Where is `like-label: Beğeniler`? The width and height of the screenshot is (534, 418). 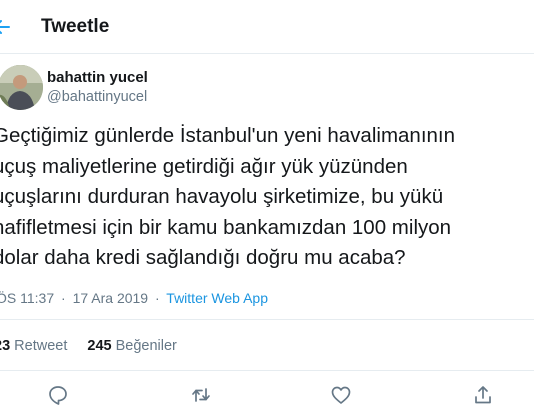 like-label: Beğeniler is located at coordinates (146, 346).